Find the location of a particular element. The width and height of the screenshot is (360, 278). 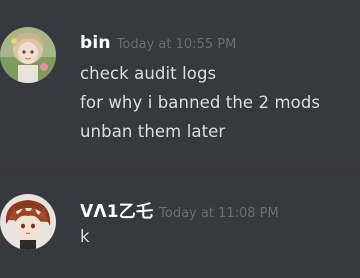

message-header: ᐯᐱ1乙乇 Today at 11:08 PM is located at coordinates (179, 209).